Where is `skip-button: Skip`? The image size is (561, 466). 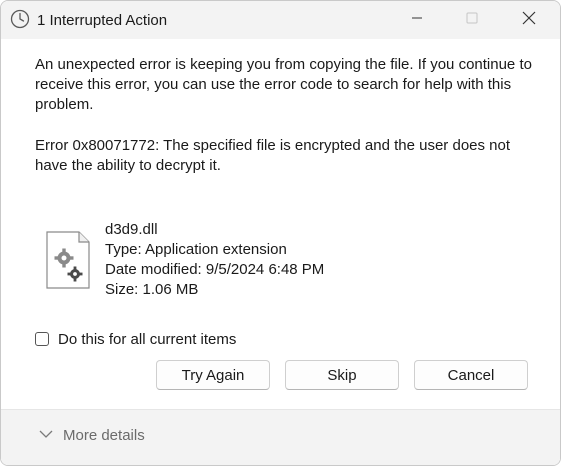 skip-button: Skip is located at coordinates (342, 375).